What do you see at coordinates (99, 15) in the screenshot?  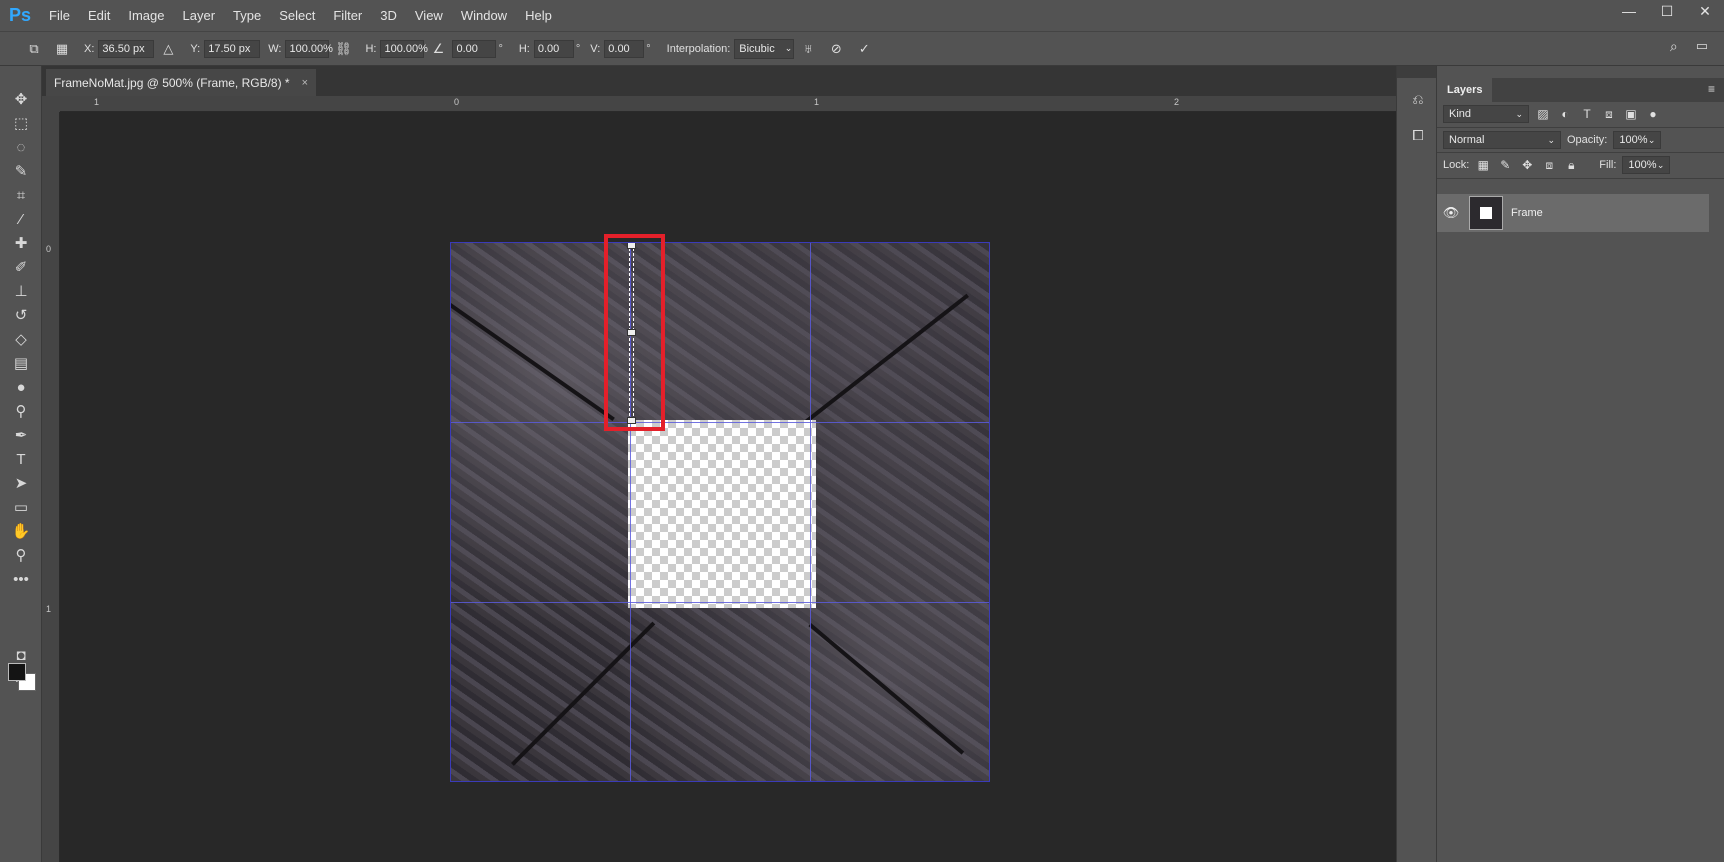 I see `menu-edit: Edit` at bounding box center [99, 15].